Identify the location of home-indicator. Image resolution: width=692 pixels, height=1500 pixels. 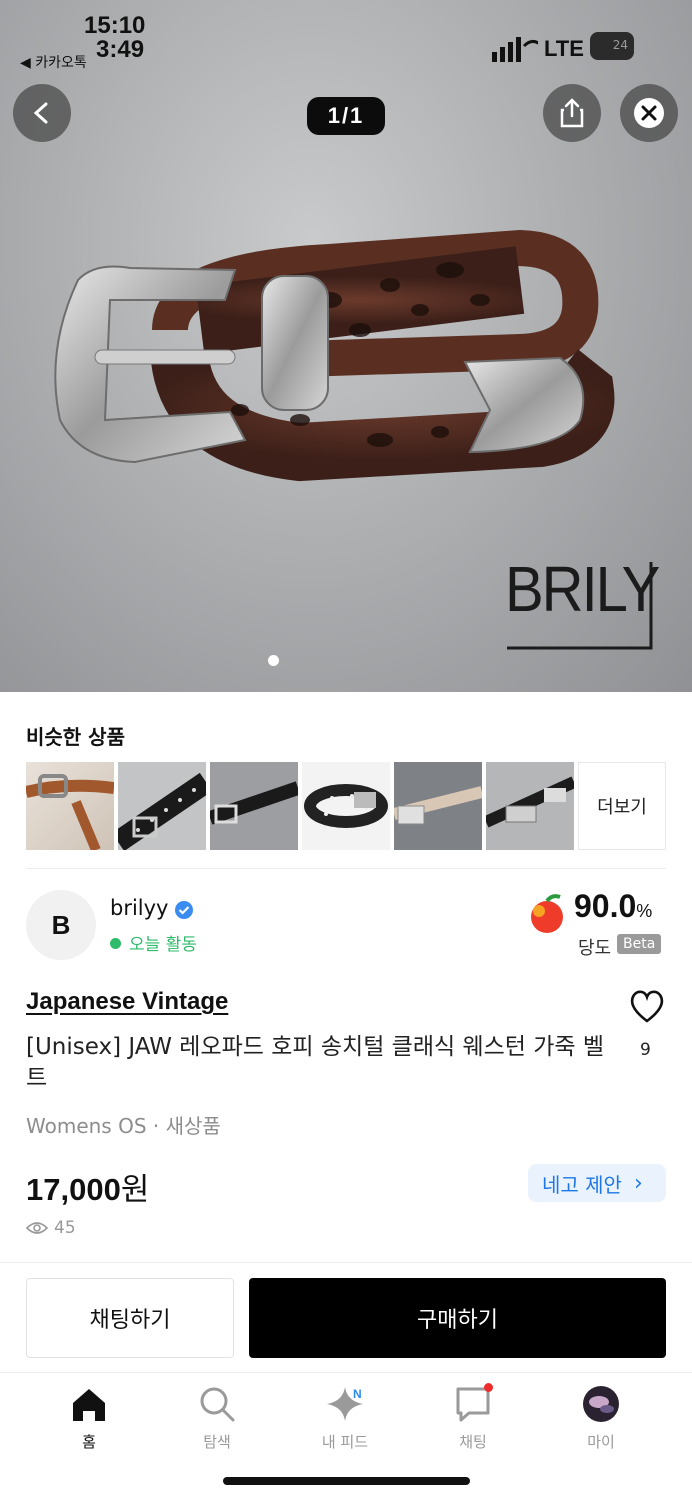
(346, 1481).